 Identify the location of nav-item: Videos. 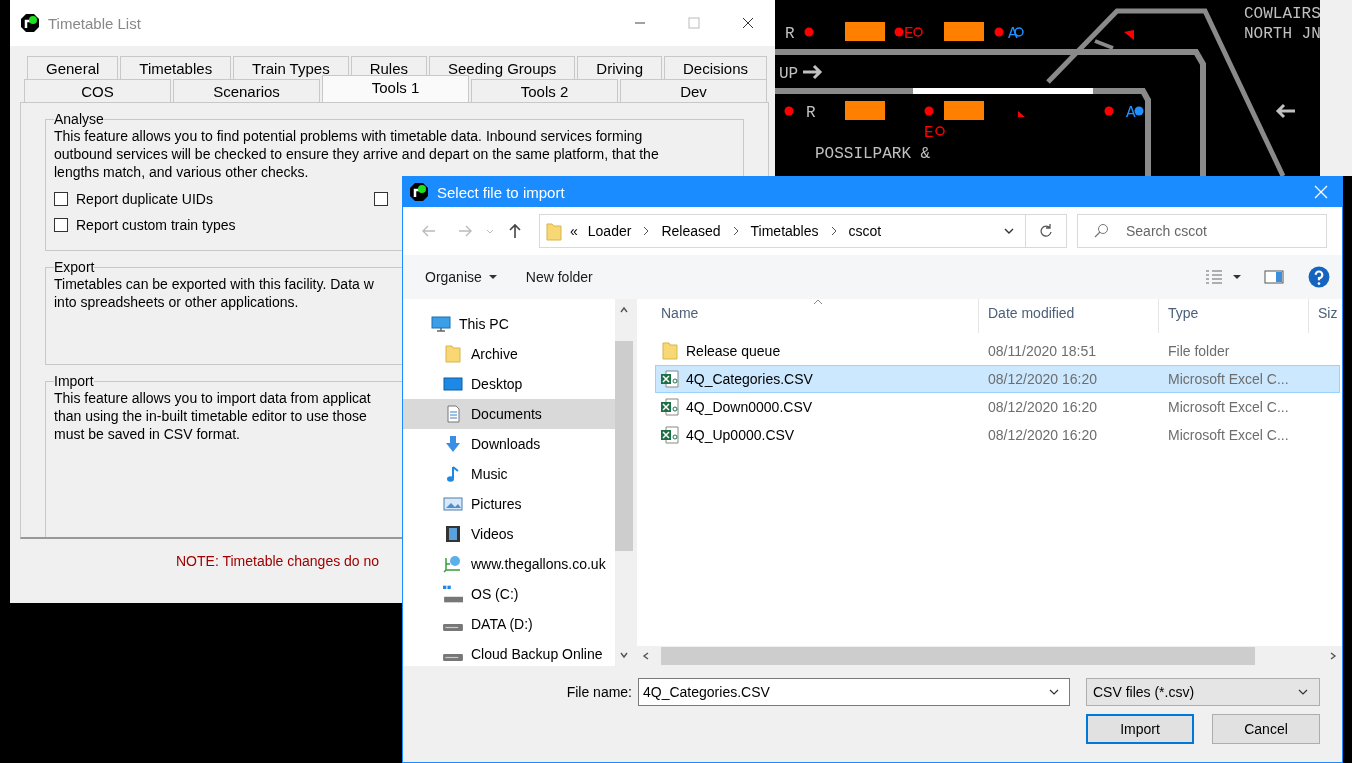
(509, 534).